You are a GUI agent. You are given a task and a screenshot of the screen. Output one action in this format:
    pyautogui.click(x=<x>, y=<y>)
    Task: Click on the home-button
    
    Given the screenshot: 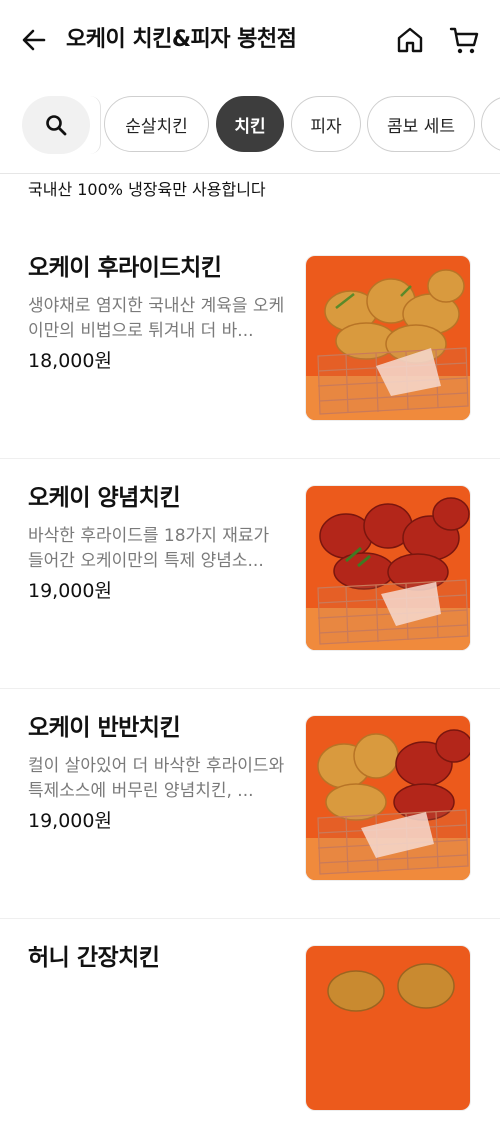 What is the action you would take?
    pyautogui.click(x=410, y=40)
    